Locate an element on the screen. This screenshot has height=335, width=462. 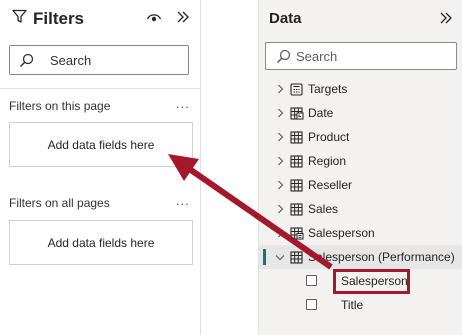
report-canvas-gap is located at coordinates (229, 167).